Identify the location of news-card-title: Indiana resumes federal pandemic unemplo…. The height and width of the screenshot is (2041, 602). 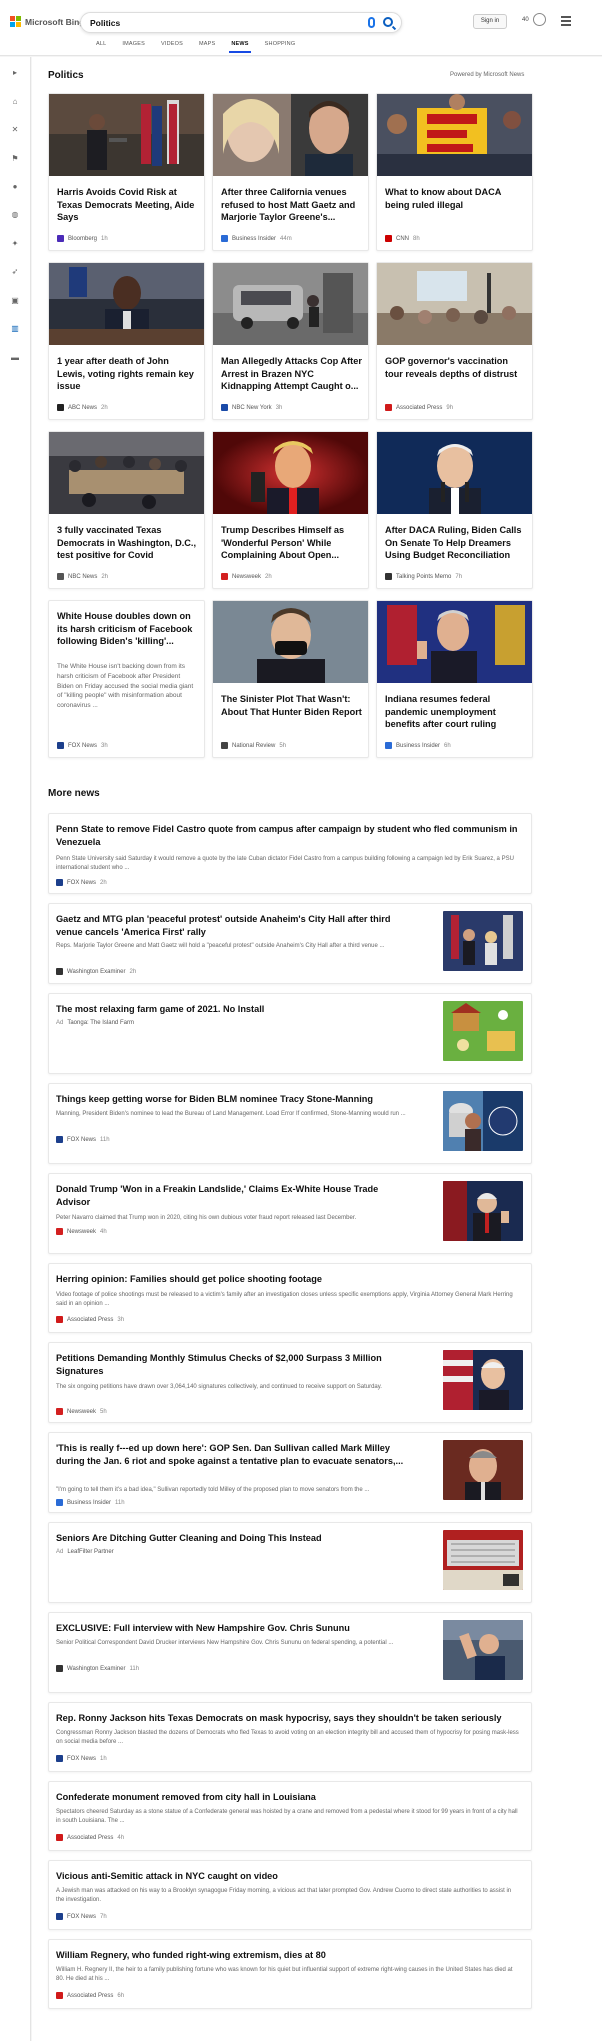
(455, 712).